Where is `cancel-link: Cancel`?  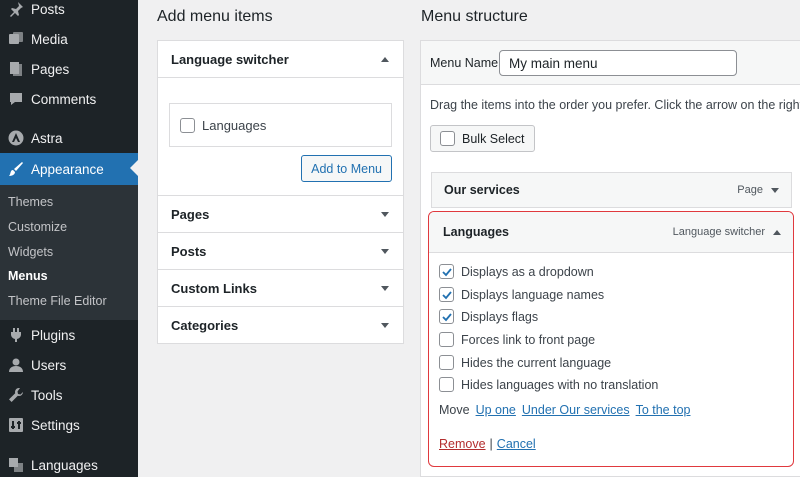 cancel-link: Cancel is located at coordinates (516, 444).